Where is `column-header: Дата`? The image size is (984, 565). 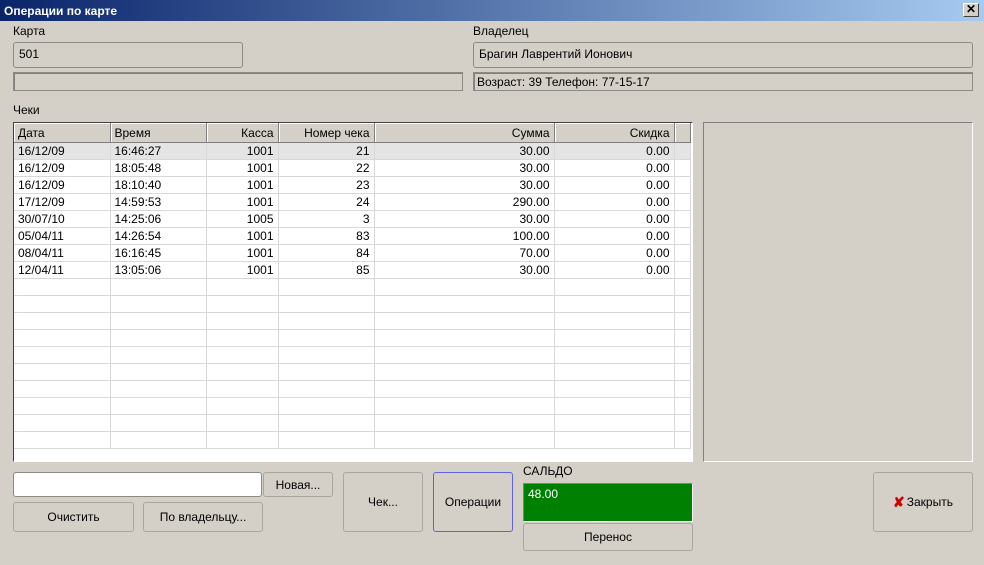 column-header: Дата is located at coordinates (62, 133).